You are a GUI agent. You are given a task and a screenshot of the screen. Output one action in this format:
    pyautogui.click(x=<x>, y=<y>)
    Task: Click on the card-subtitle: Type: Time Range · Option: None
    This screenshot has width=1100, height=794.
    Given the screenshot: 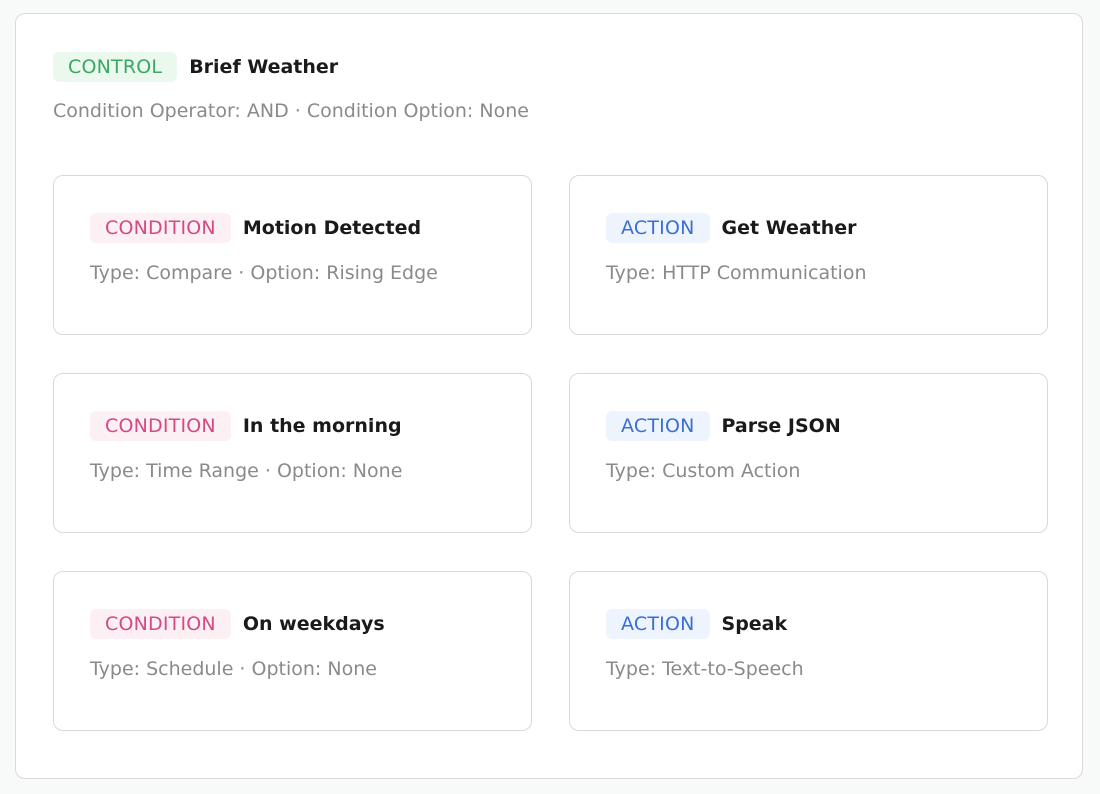 What is the action you would take?
    pyautogui.click(x=246, y=471)
    